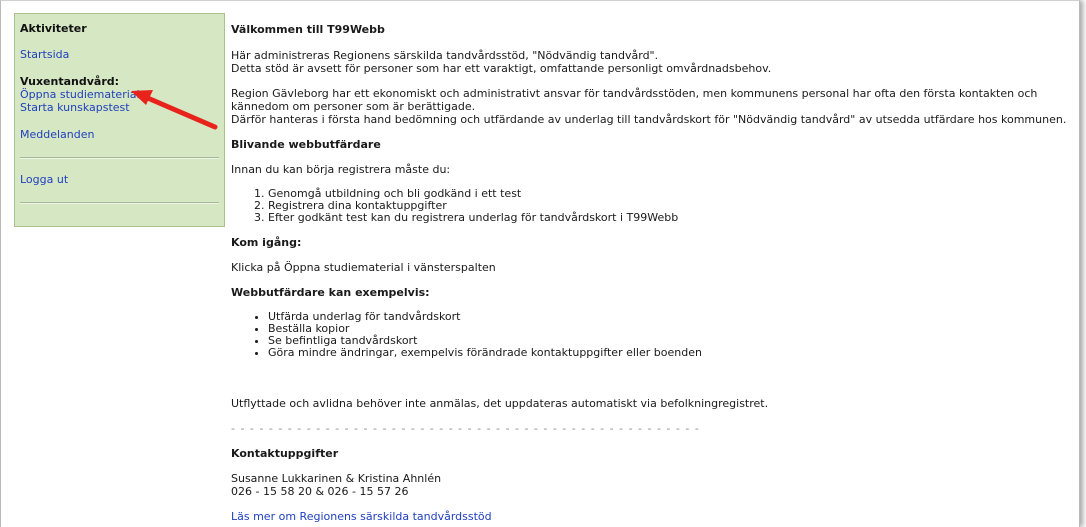  I want to click on sidebar-heading: Aktiviteter, so click(53, 28).